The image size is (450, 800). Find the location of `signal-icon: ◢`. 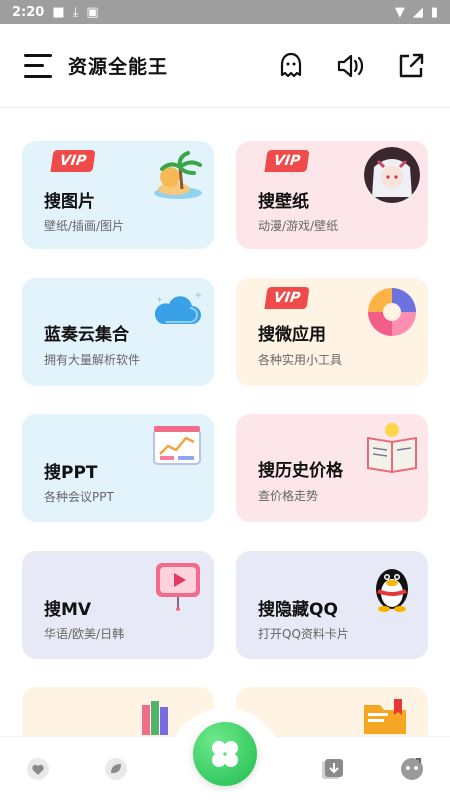

signal-icon: ◢ is located at coordinates (417, 12).